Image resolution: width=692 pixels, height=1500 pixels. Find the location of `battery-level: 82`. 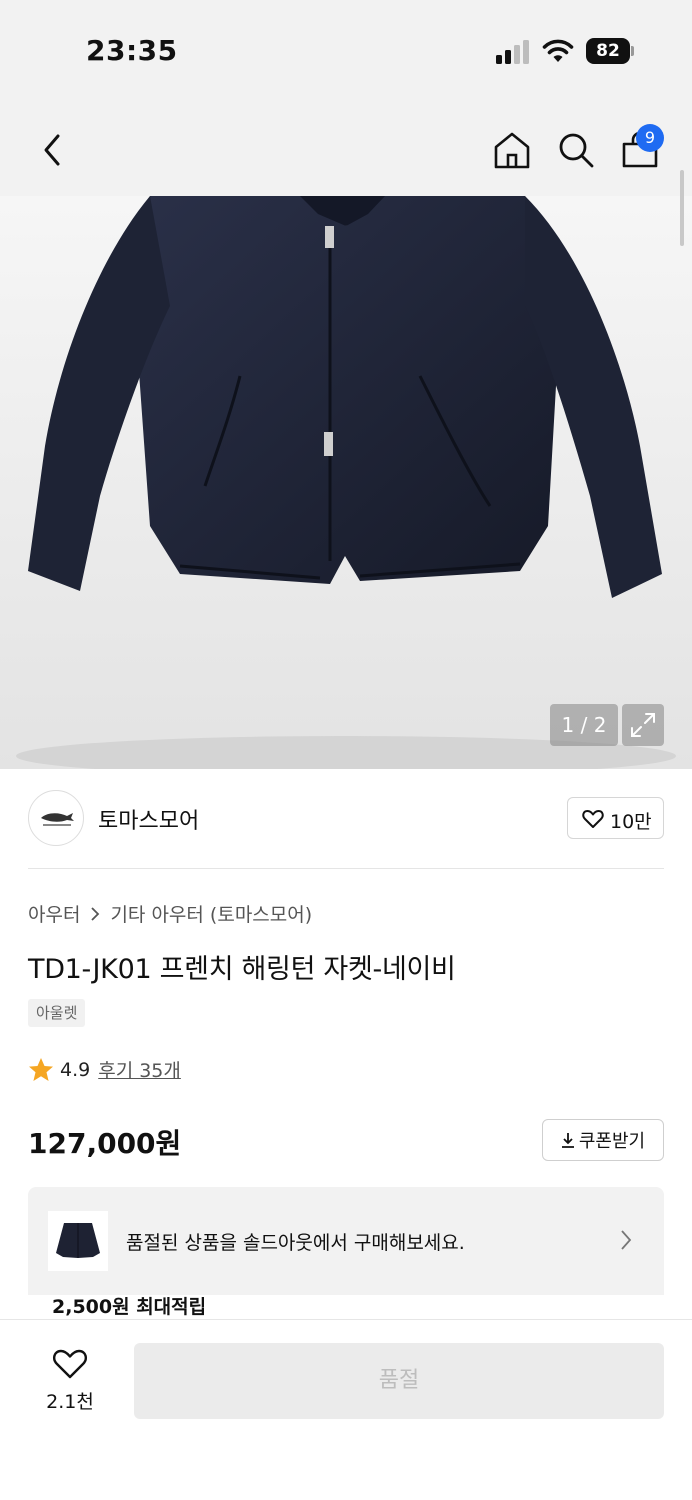

battery-level: 82 is located at coordinates (608, 51).